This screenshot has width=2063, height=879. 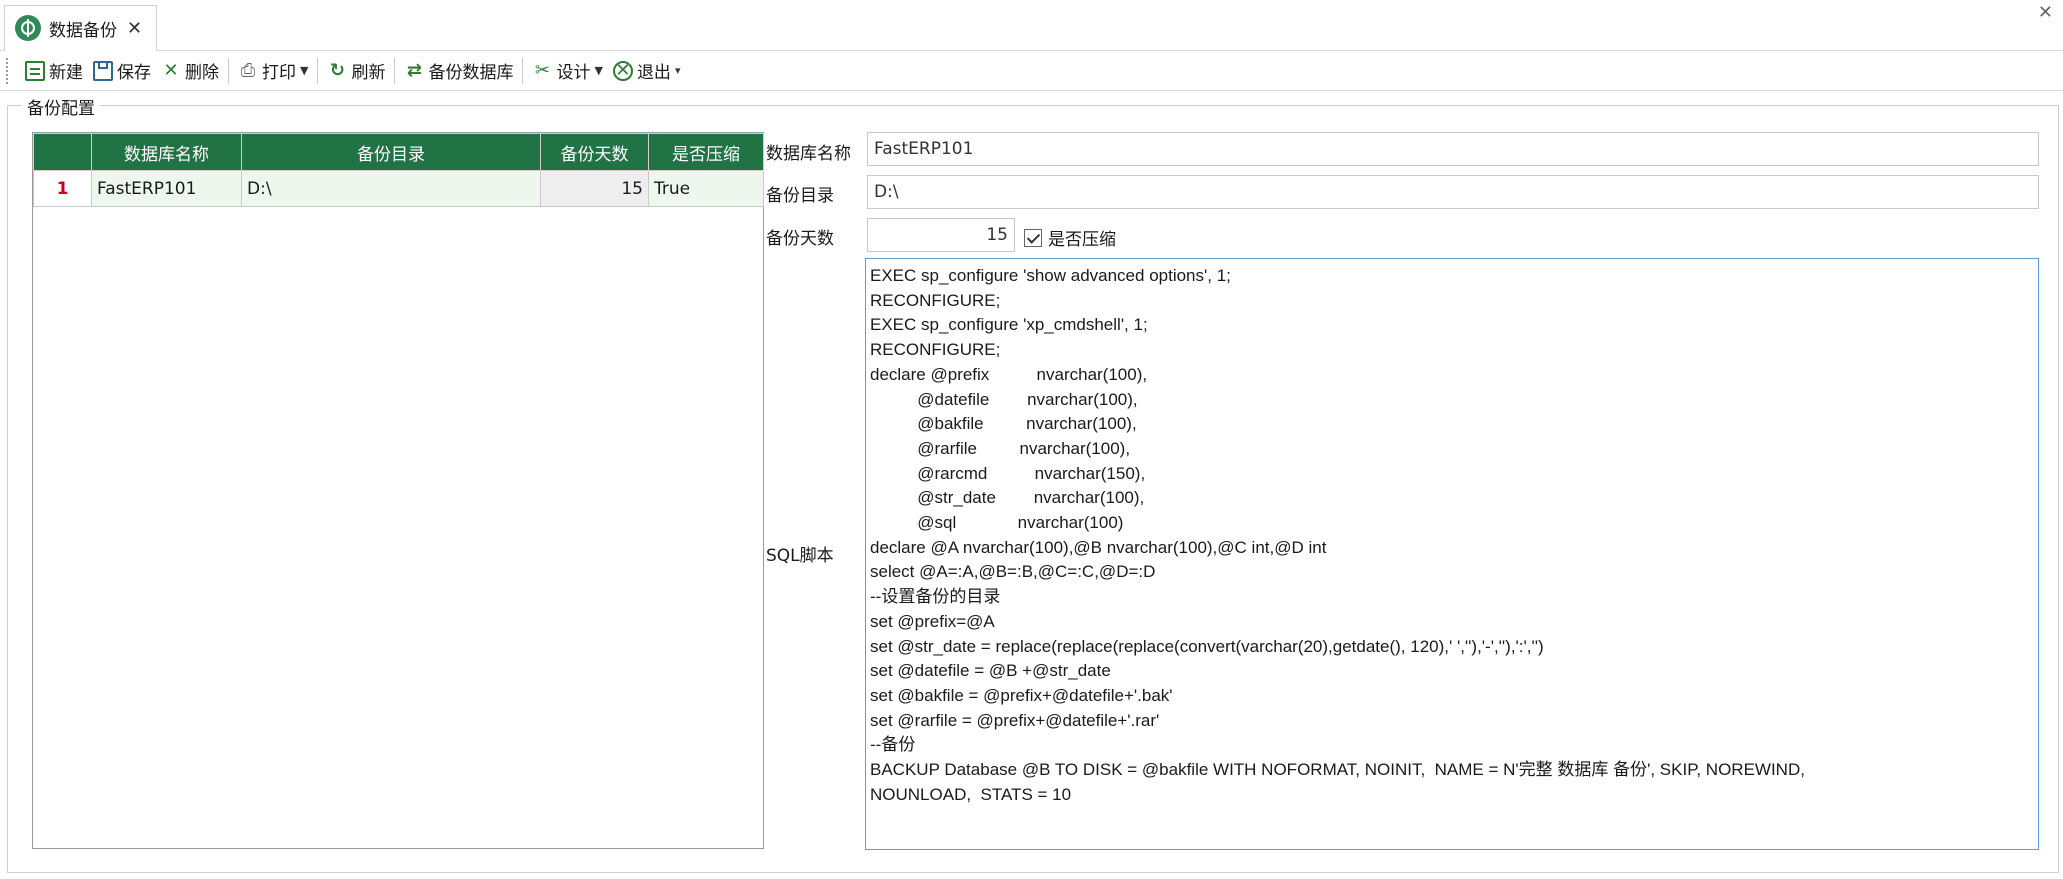 I want to click on column-header: 数据库名称, so click(x=166, y=152).